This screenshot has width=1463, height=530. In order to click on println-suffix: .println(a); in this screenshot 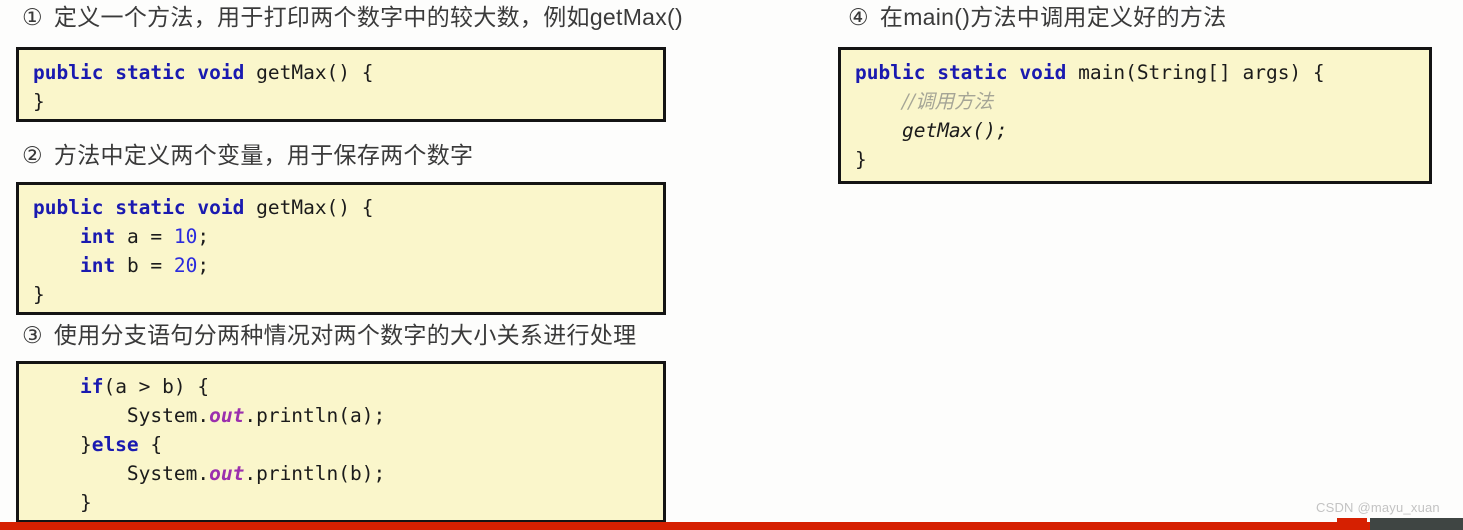, I will do `click(315, 415)`.